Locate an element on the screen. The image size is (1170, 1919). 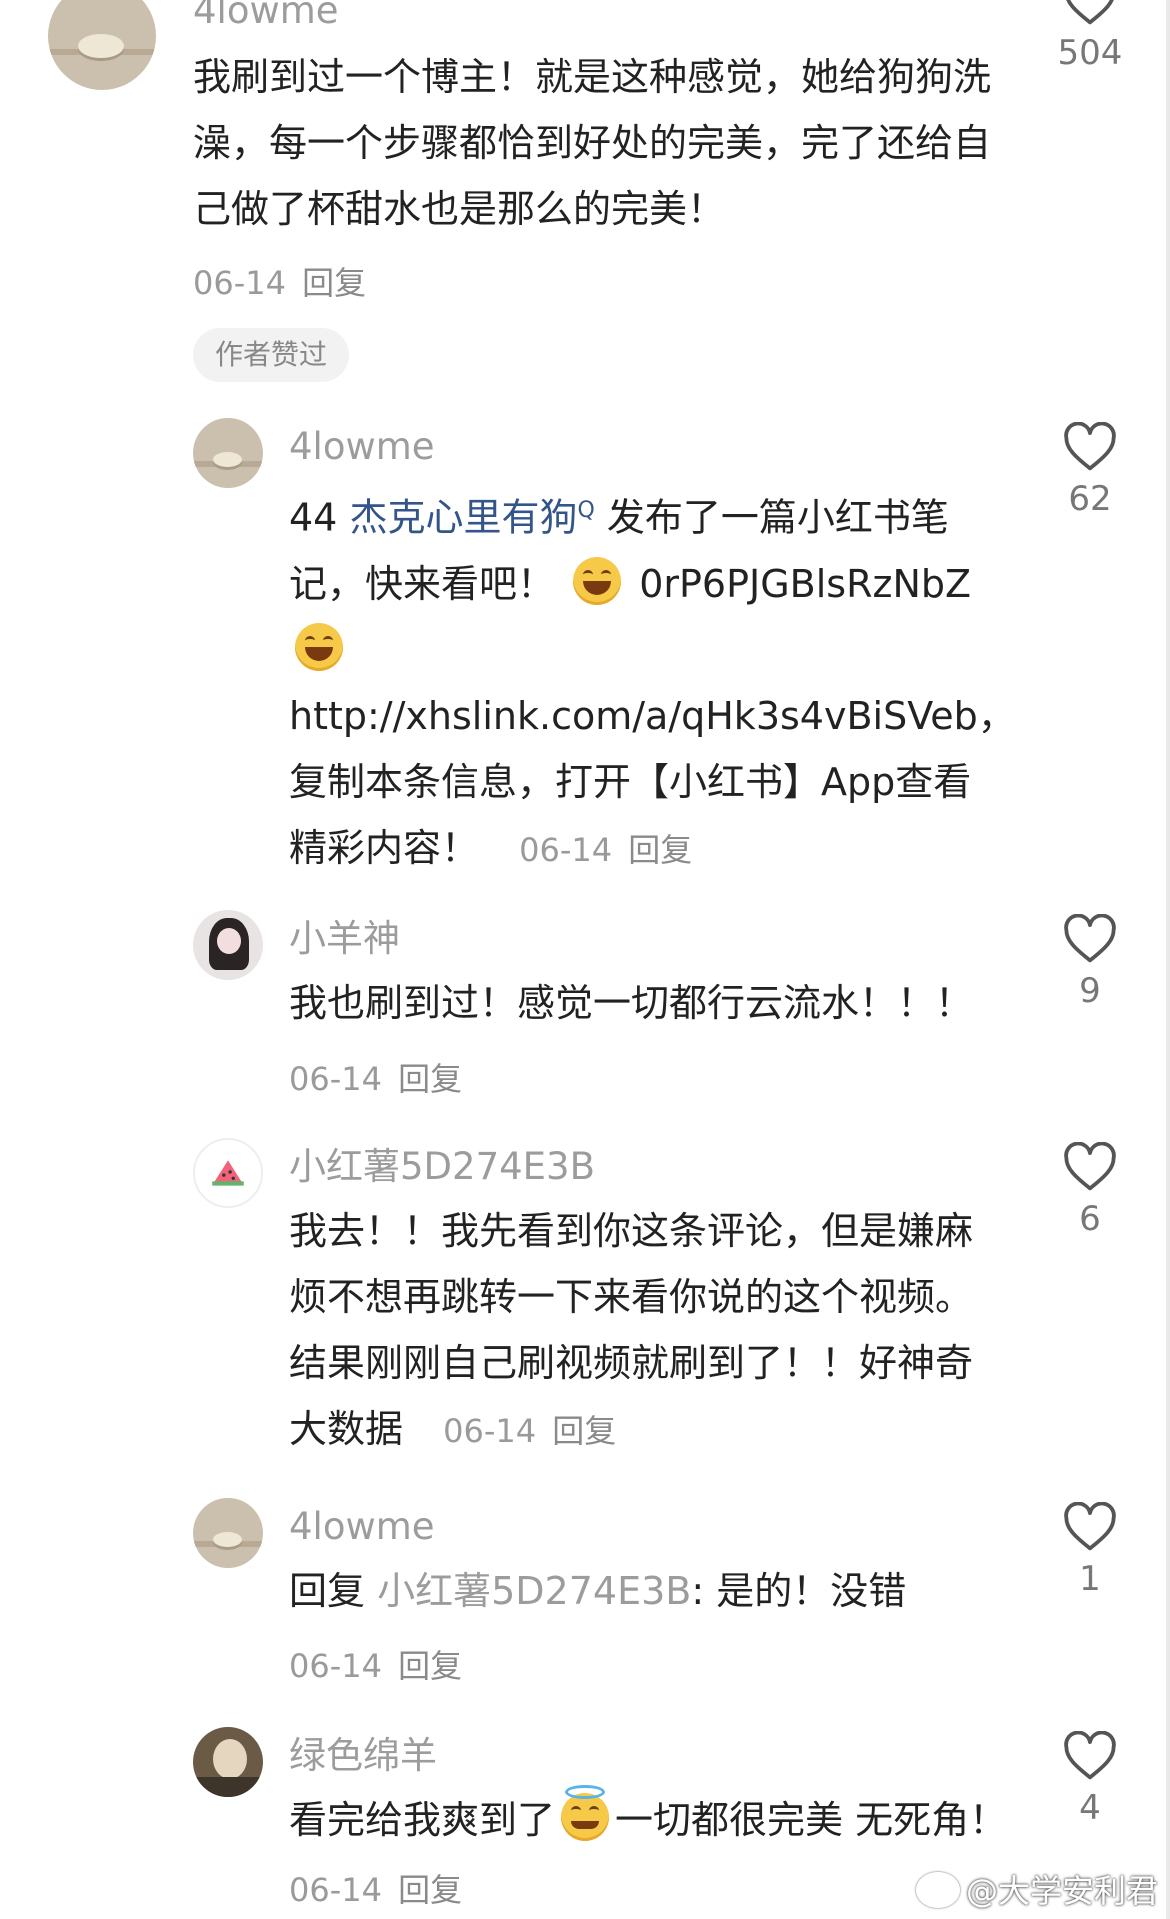
screen-edge is located at coordinates (1168, 959).